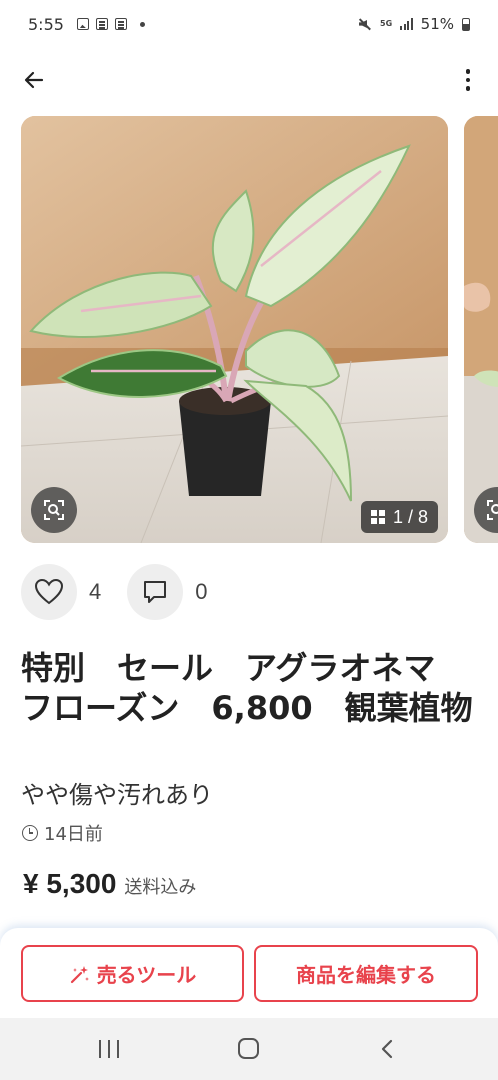  I want to click on next-product-photo, so click(481, 329).